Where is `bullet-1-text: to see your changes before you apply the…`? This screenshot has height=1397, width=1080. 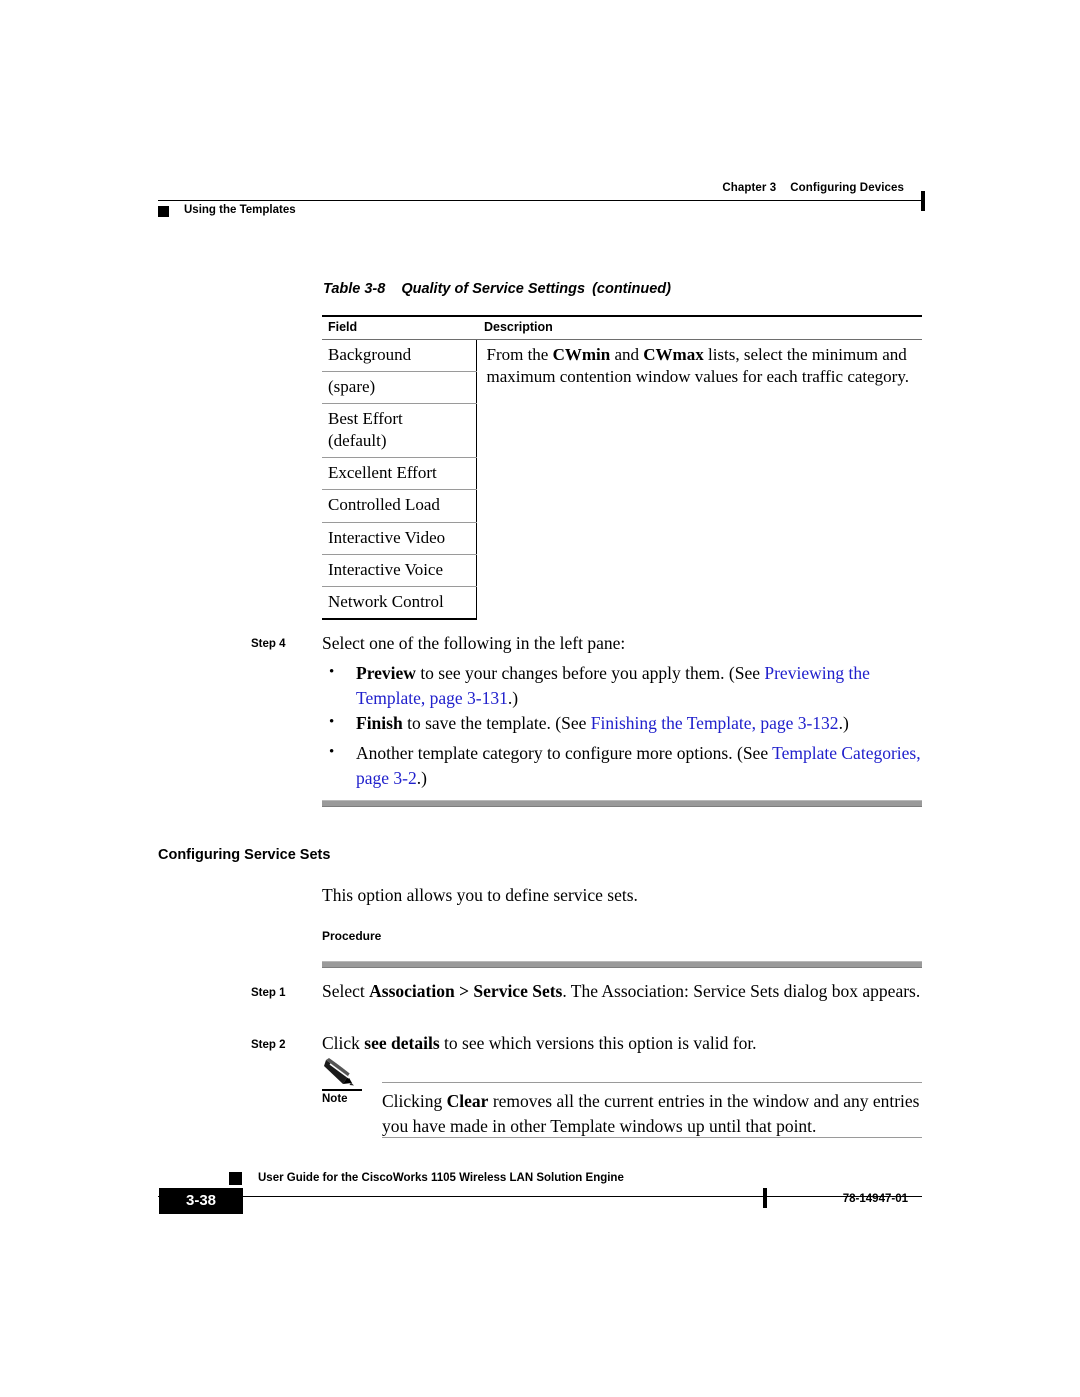
bullet-1-text: to see your changes before you apply the… is located at coordinates (590, 673).